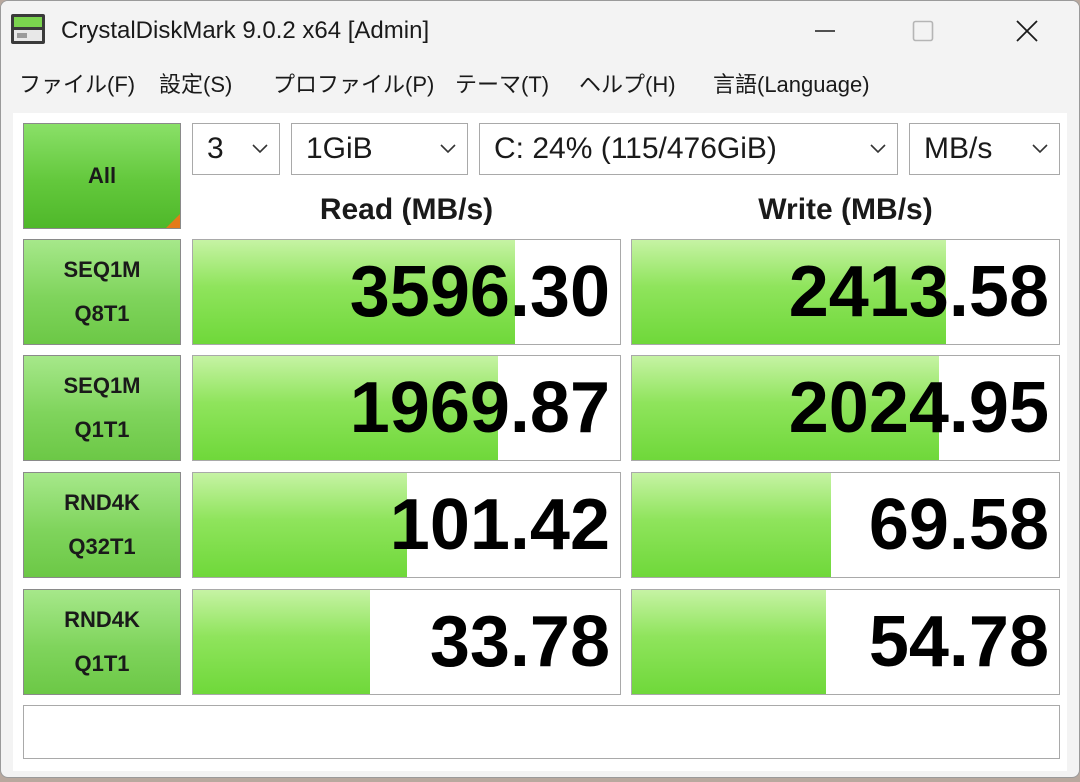 This screenshot has height=782, width=1080. I want to click on drive-select: C: 24% (115/476GiB), so click(688, 149).